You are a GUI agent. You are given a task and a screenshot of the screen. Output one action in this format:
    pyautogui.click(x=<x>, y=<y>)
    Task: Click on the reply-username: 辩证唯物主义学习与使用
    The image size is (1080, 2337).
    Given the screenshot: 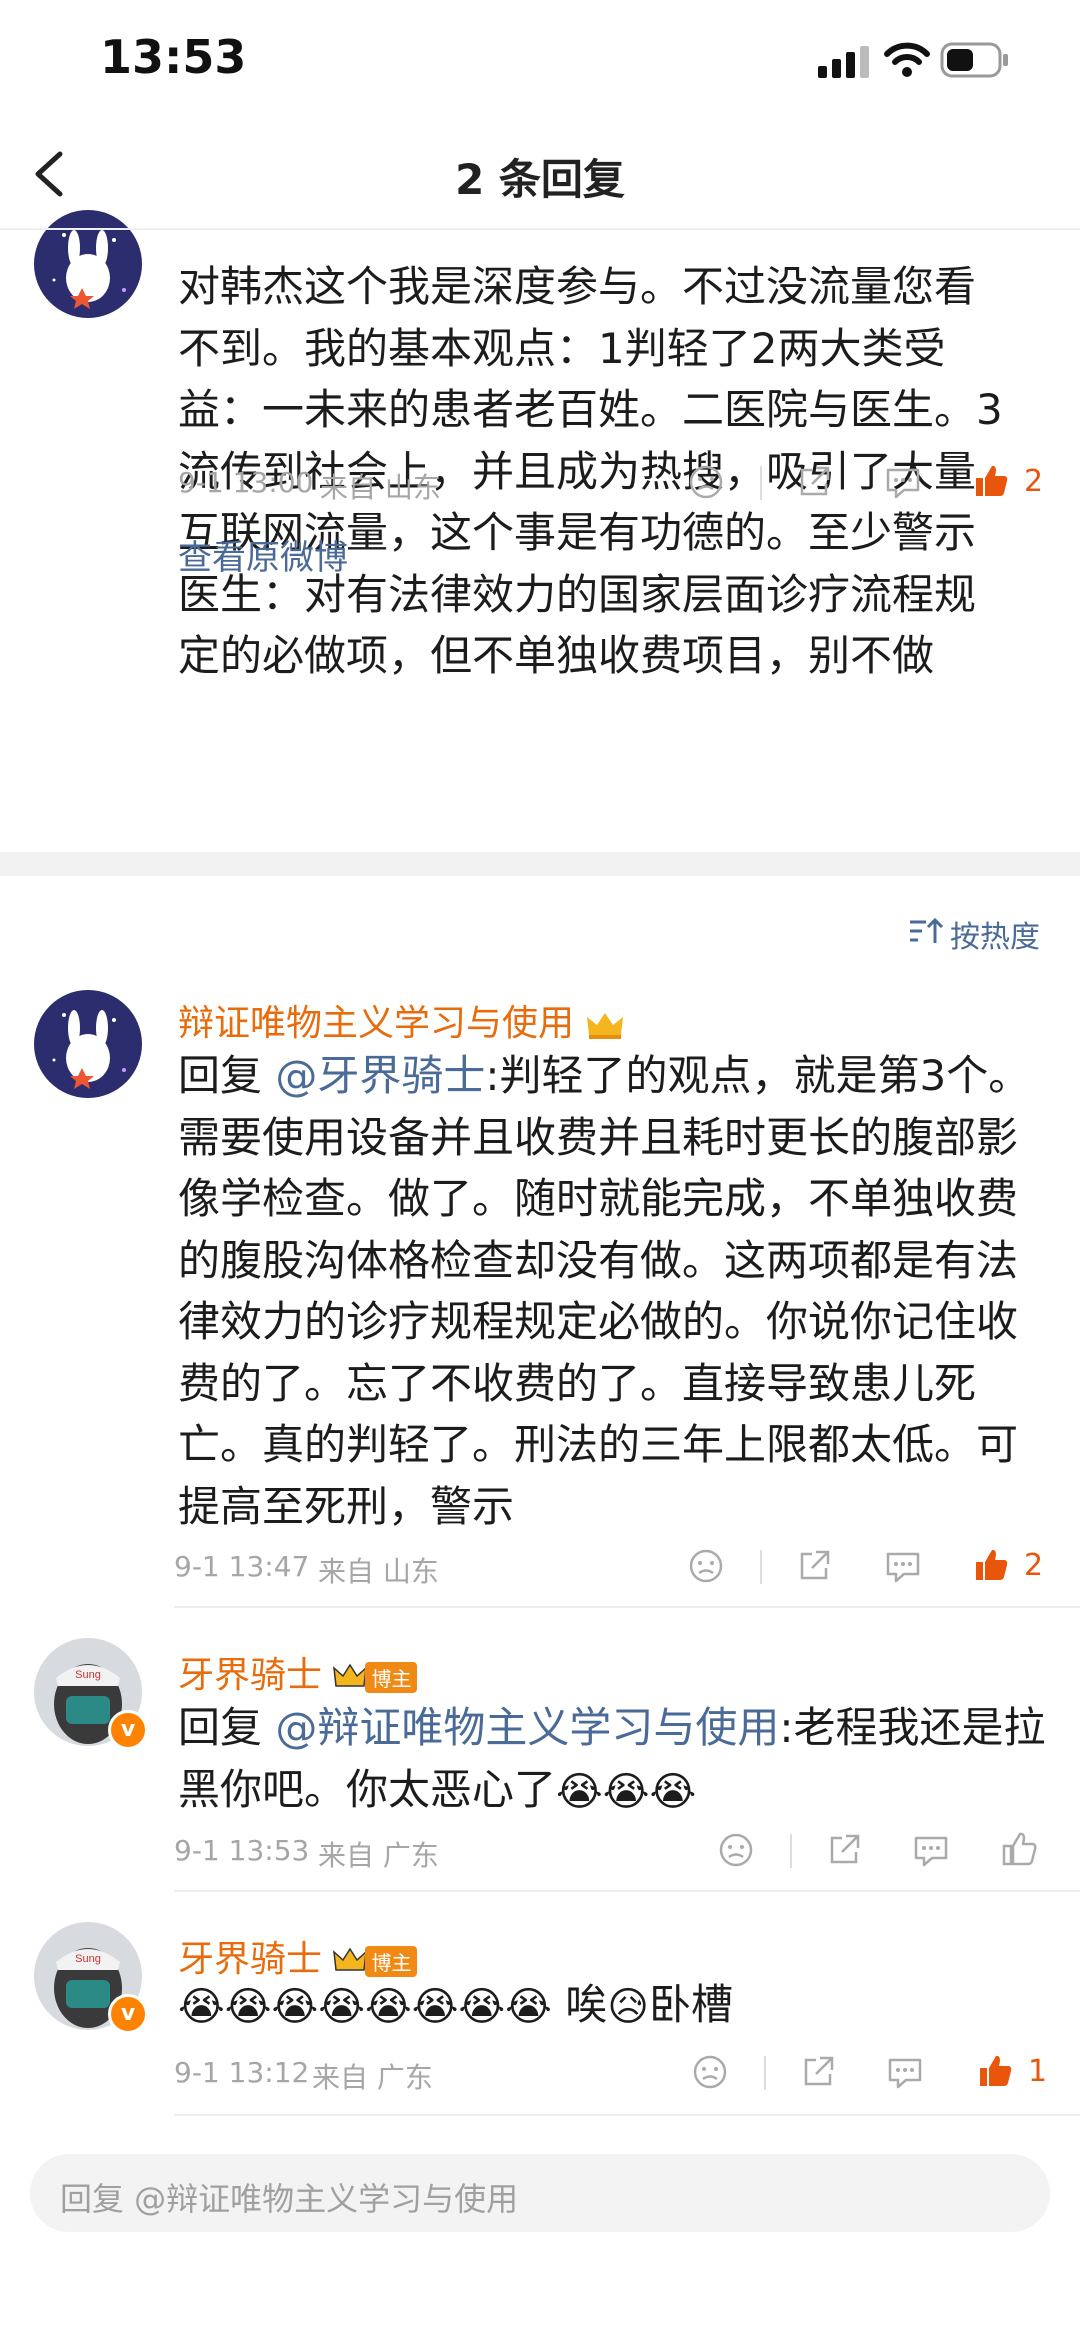 What is the action you would take?
    pyautogui.click(x=401, y=1020)
    